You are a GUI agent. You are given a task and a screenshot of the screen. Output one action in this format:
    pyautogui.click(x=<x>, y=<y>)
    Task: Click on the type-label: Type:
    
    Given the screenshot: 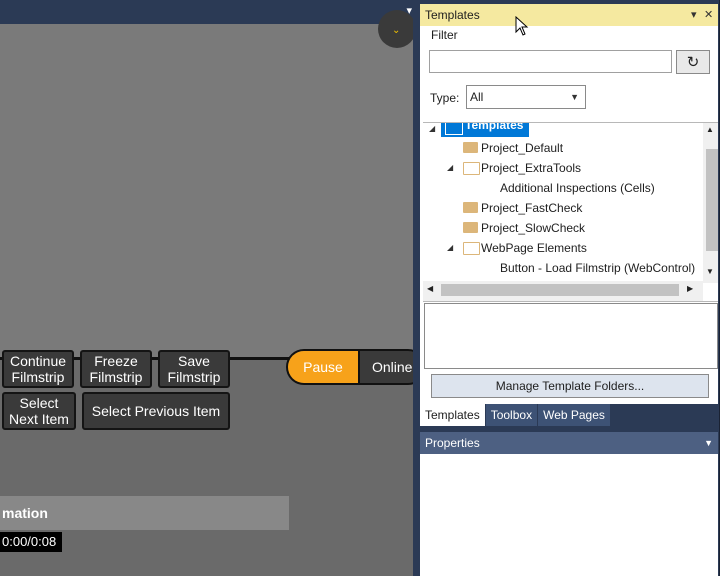 What is the action you would take?
    pyautogui.click(x=445, y=98)
    